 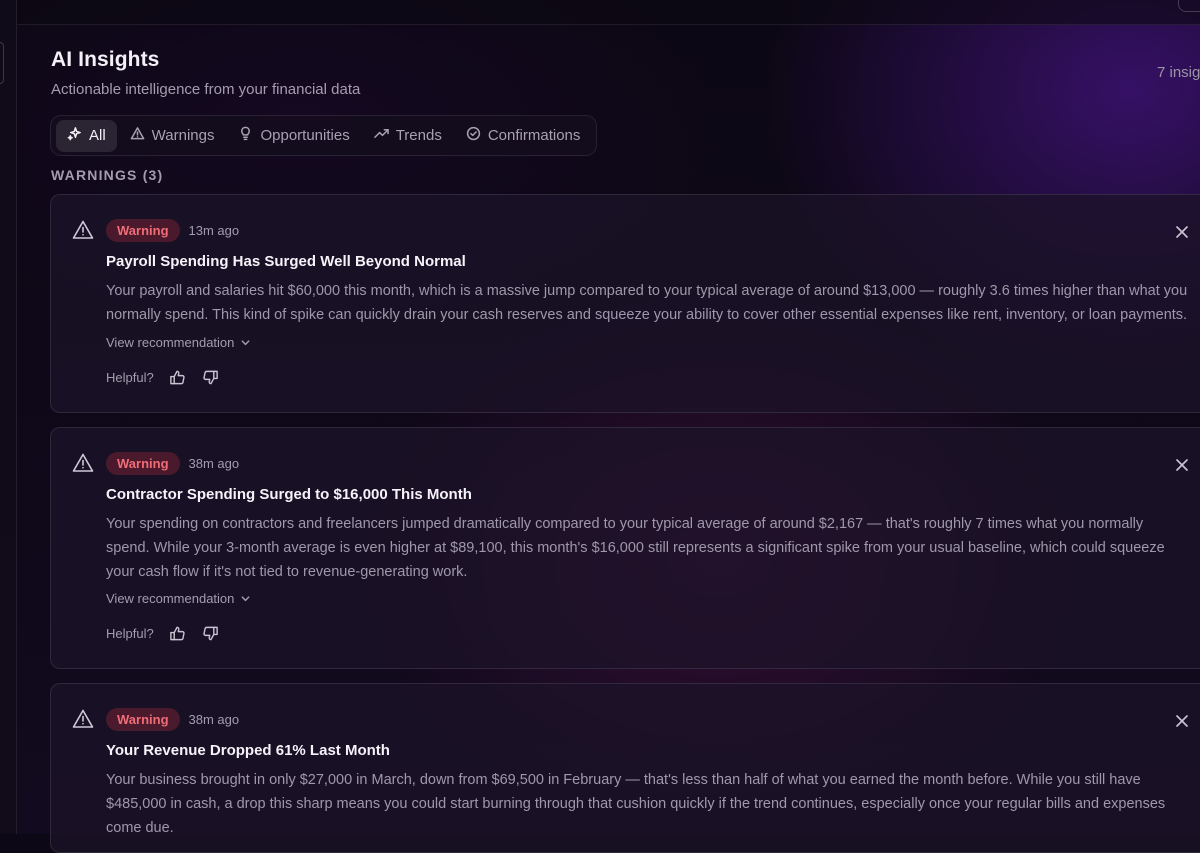 I want to click on card-meta: Warning 13m ago, so click(x=172, y=230).